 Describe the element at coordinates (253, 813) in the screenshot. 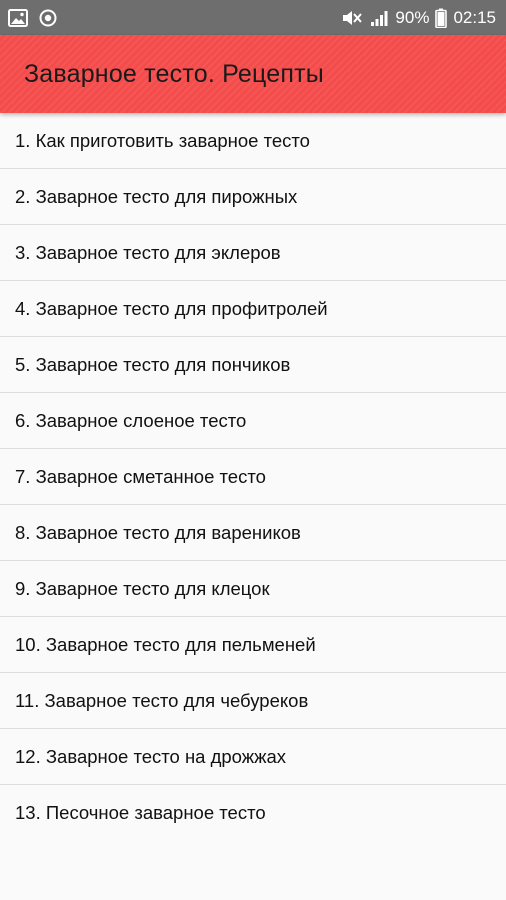

I see `recipe-item: 13. Песочное заварное тесто` at that location.